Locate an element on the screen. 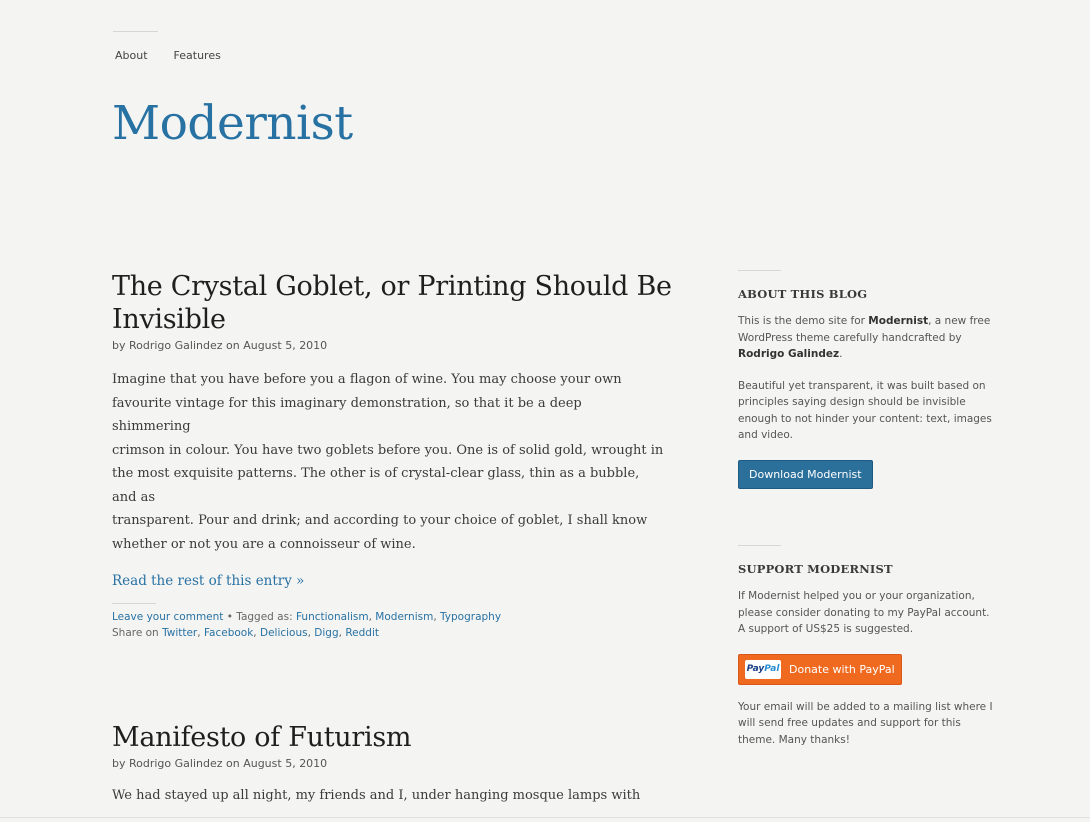  donate-button-label: Donate with PayPal is located at coordinates (842, 669).